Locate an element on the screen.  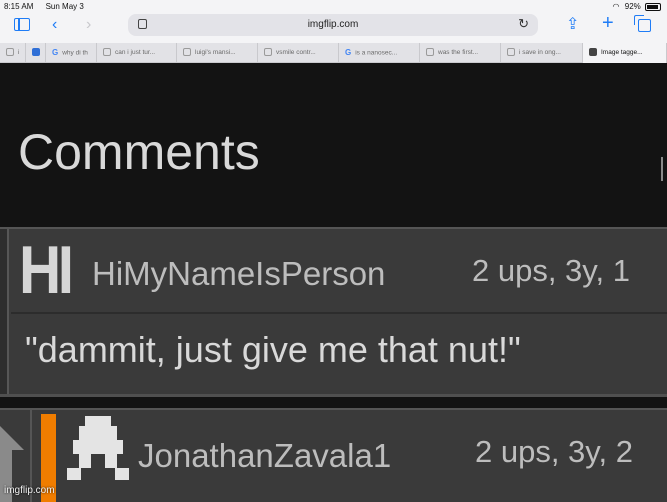
comment-username: JonathanZavala1 is located at coordinates (264, 456).